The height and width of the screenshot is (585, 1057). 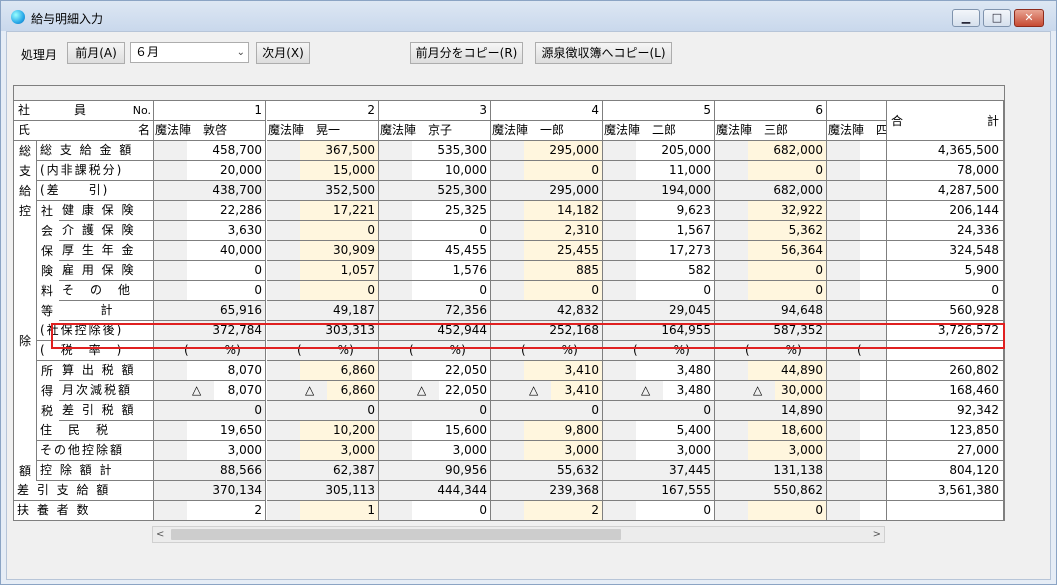 I want to click on value-input: 56,364, so click(x=787, y=250).